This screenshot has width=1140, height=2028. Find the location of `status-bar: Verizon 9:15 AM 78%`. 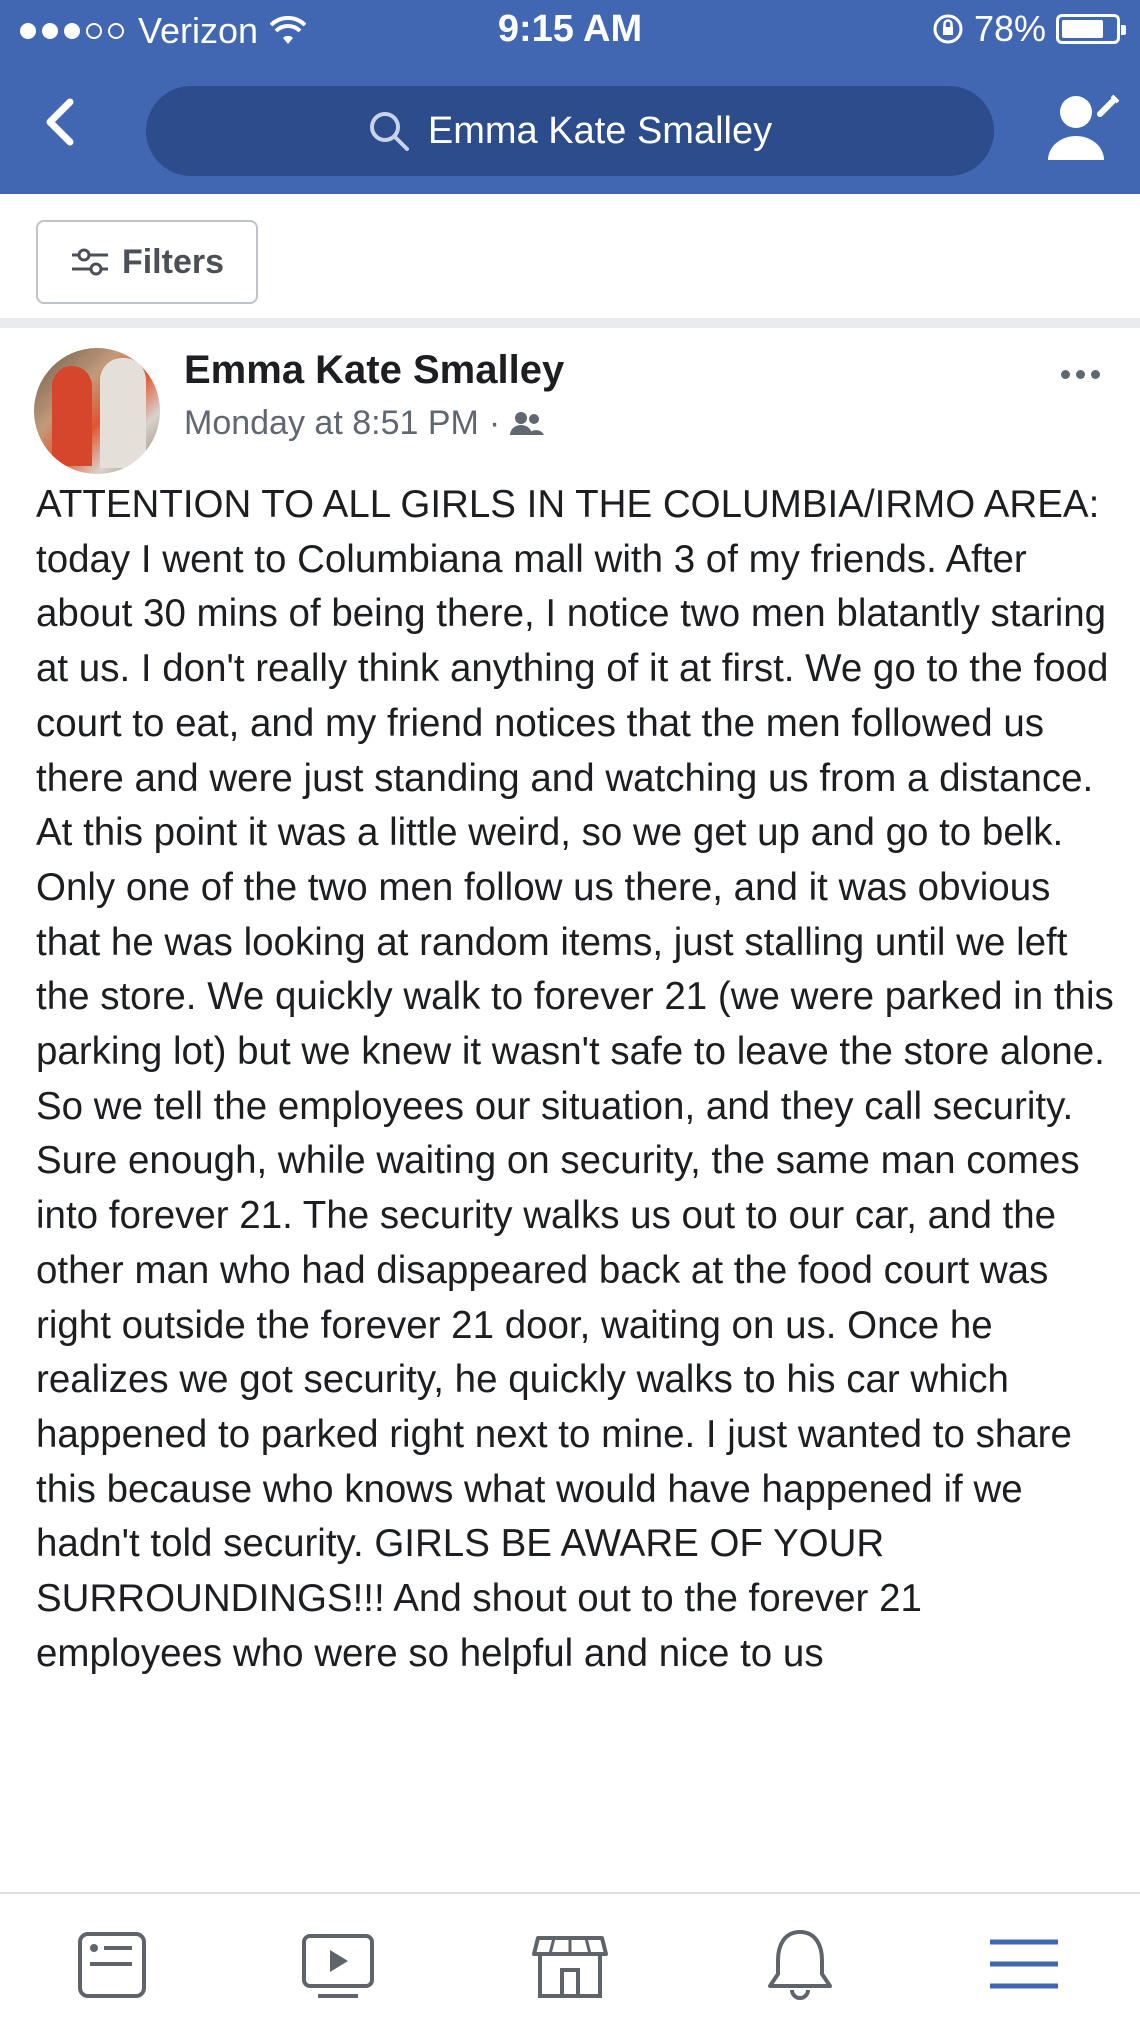

status-bar: Verizon 9:15 AM 78% is located at coordinates (570, 32).